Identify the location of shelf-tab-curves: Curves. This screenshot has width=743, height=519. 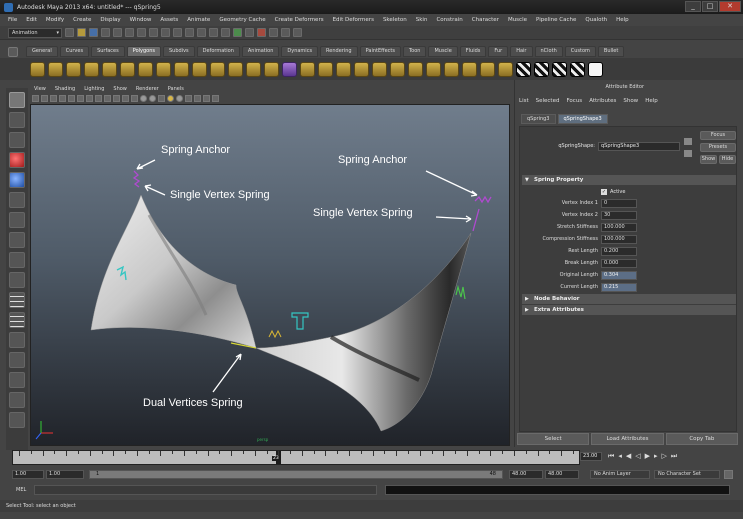
(74, 51).